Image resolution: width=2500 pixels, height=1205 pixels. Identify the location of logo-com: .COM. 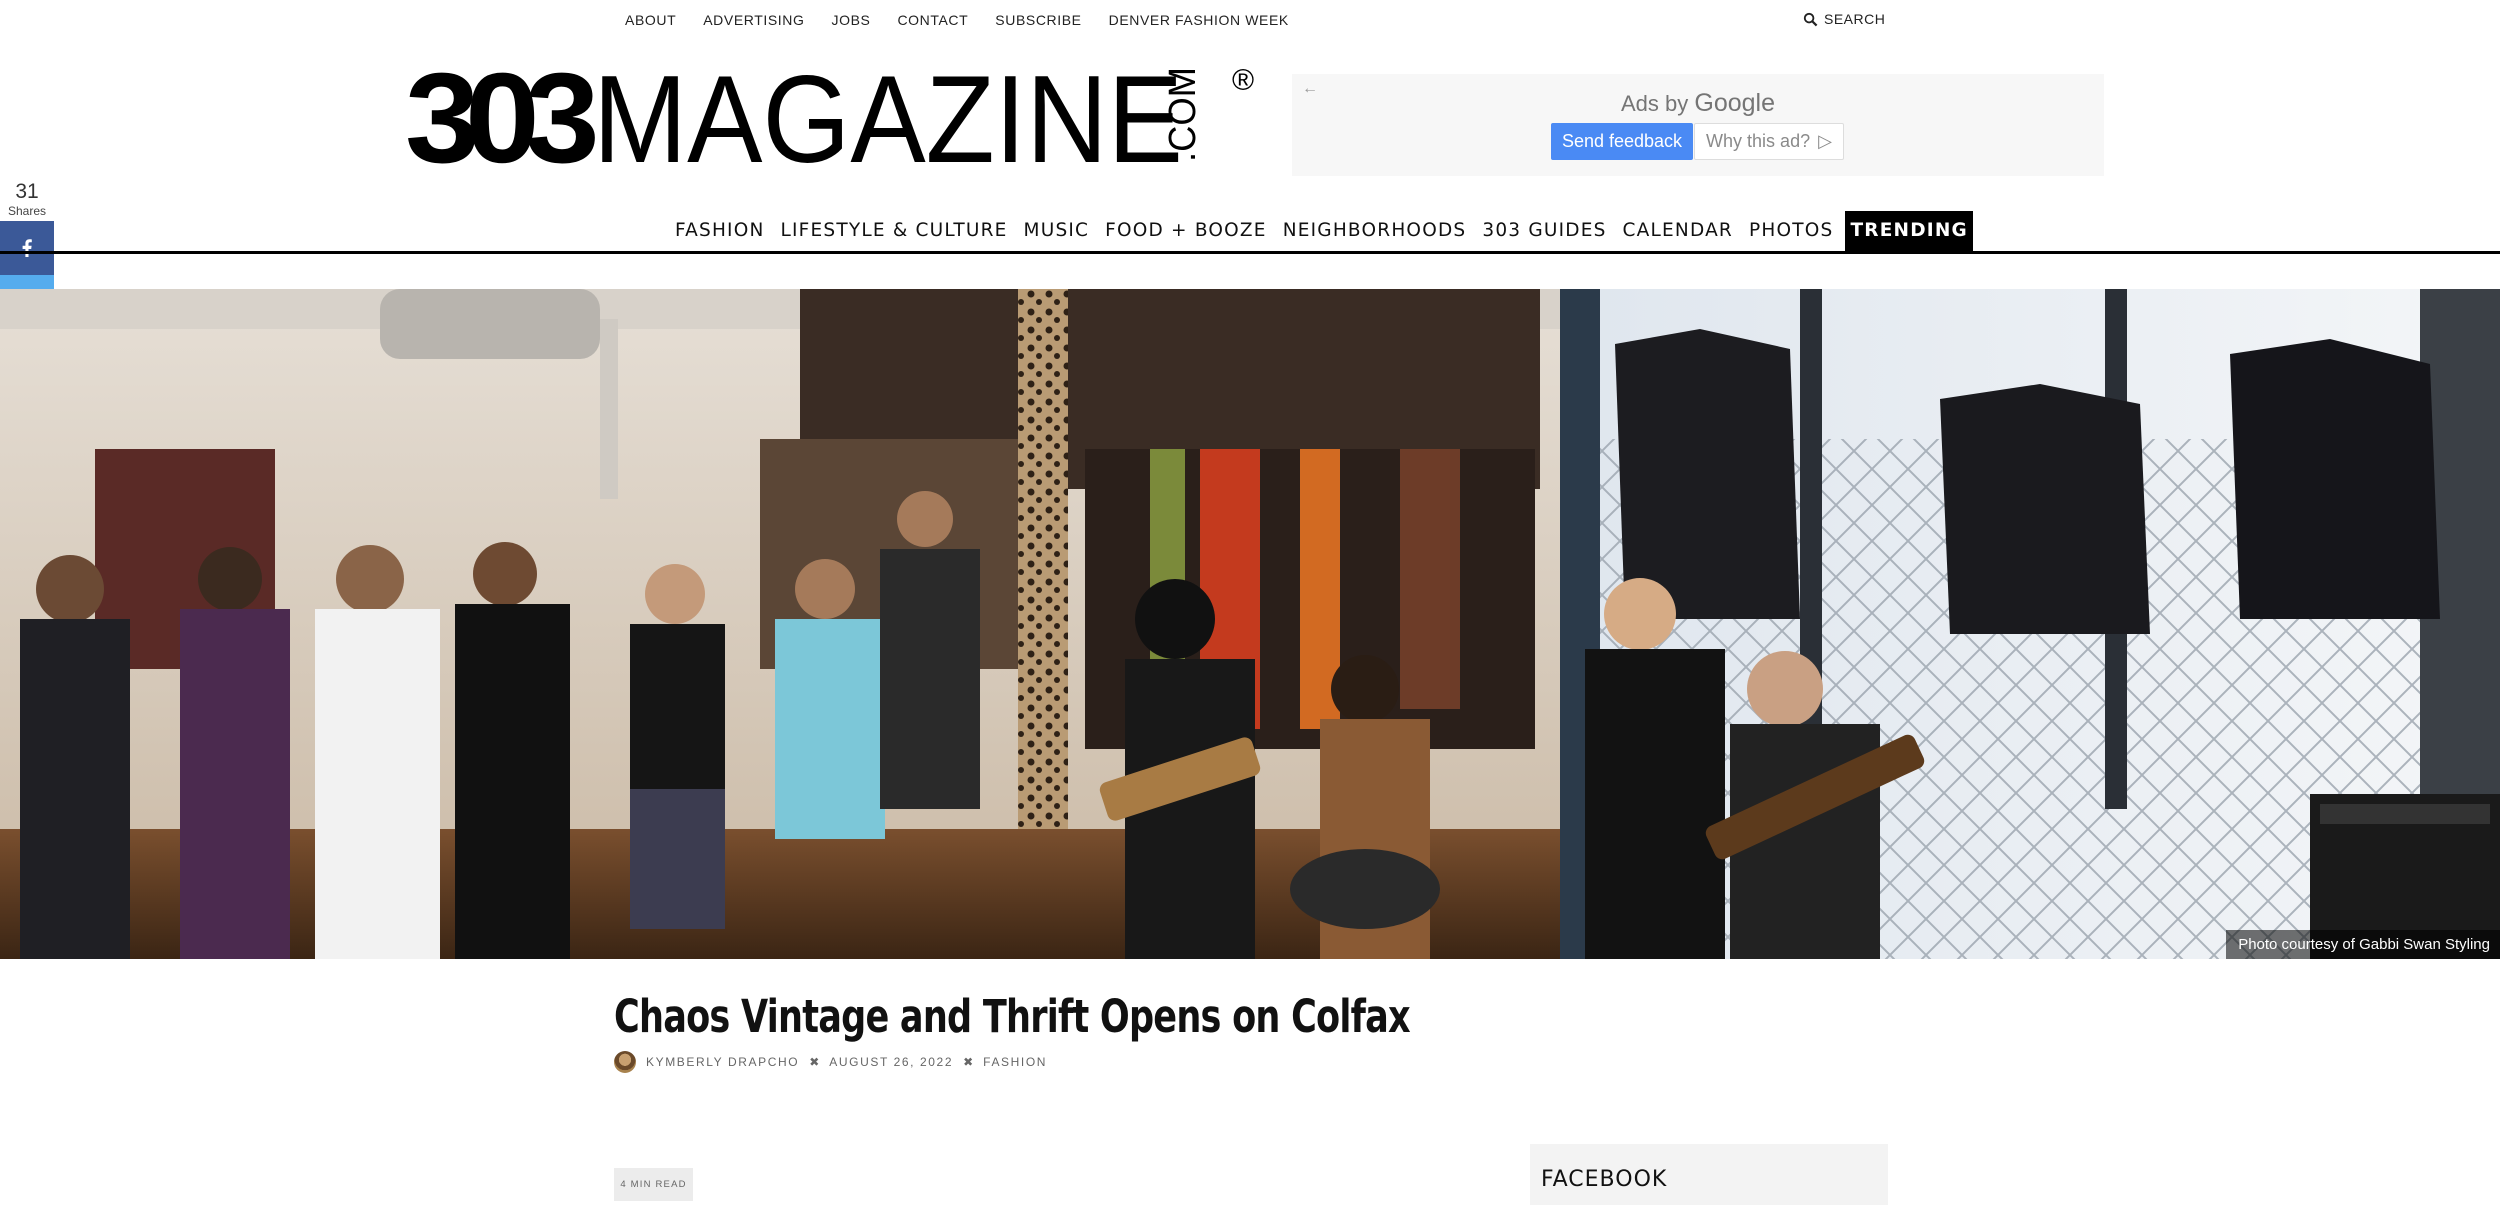
(1183, 114).